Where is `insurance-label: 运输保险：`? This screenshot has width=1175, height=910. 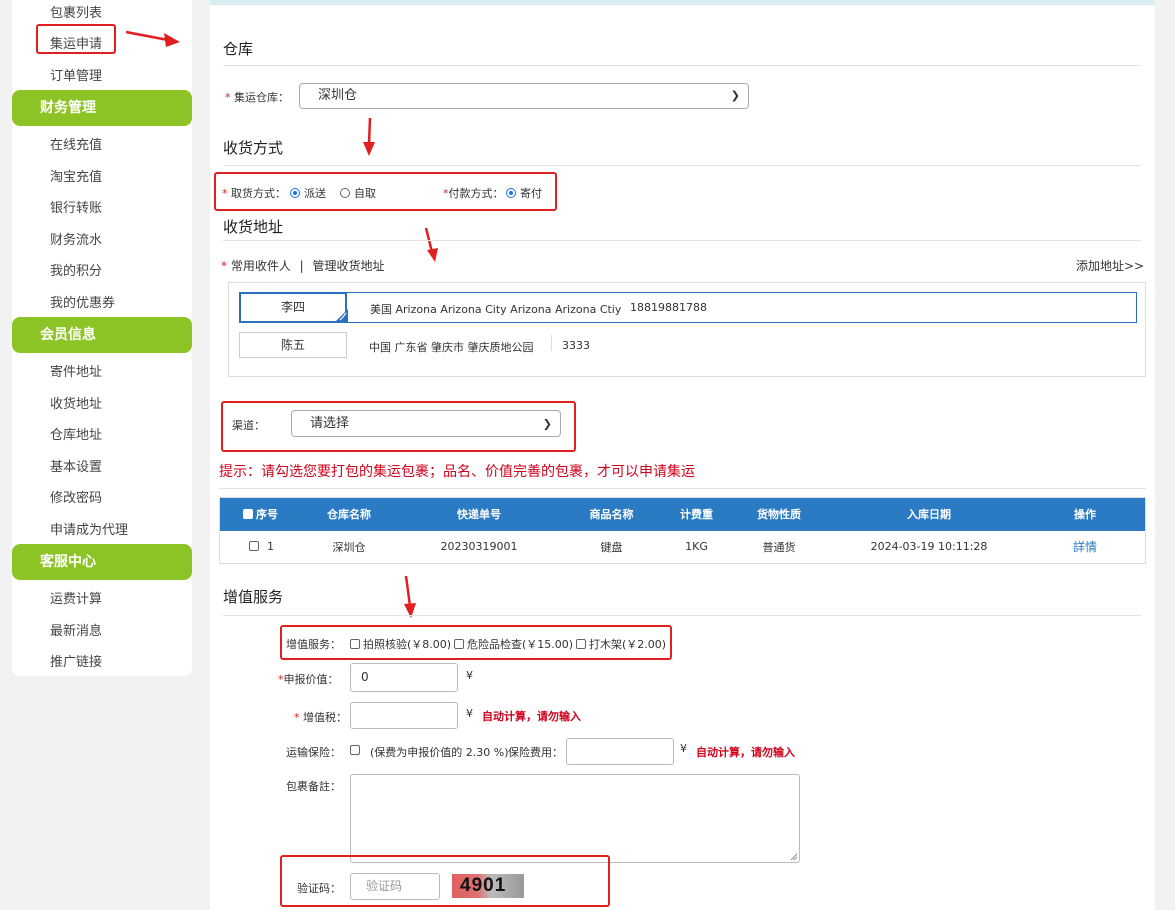
insurance-label: 运输保险： is located at coordinates (313, 752).